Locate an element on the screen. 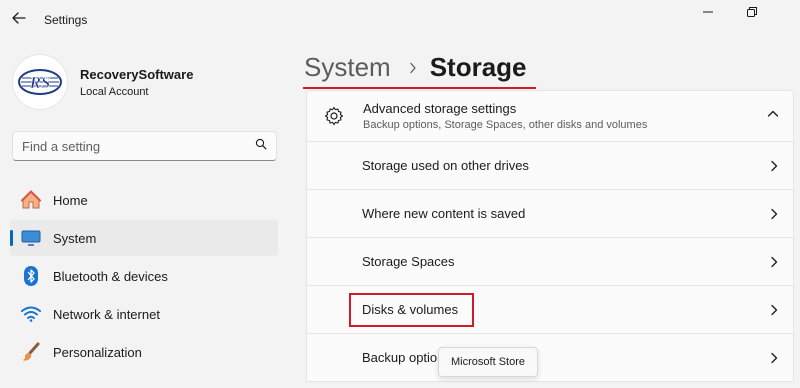 This screenshot has height=388, width=800. profile-name: RecoverySoftware is located at coordinates (137, 74).